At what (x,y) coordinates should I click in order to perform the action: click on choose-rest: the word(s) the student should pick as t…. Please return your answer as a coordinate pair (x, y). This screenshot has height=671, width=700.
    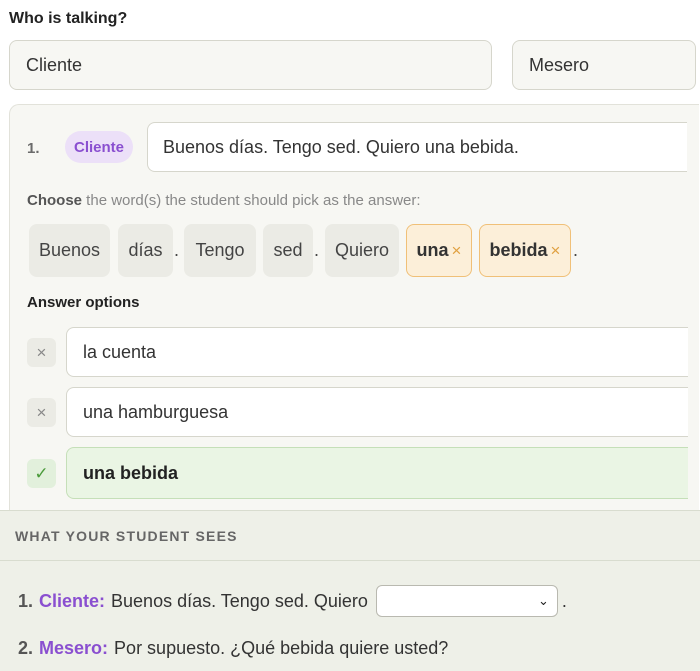
    Looking at the image, I should click on (251, 200).